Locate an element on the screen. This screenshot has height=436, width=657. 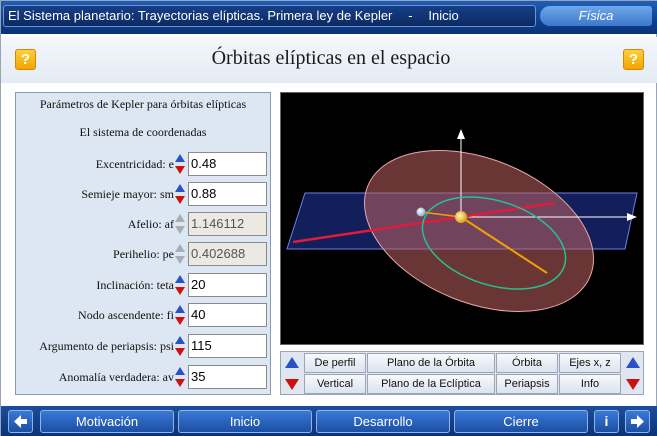
param-label: Perihelio: pe is located at coordinates (143, 254).